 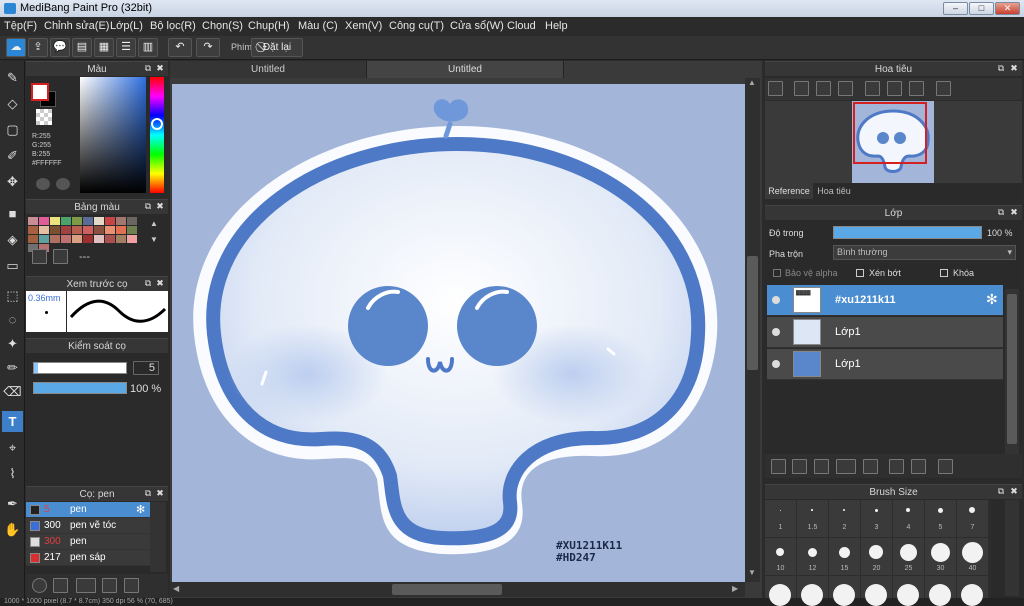 What do you see at coordinates (126, 47) in the screenshot?
I see `list-icon: ☰` at bounding box center [126, 47].